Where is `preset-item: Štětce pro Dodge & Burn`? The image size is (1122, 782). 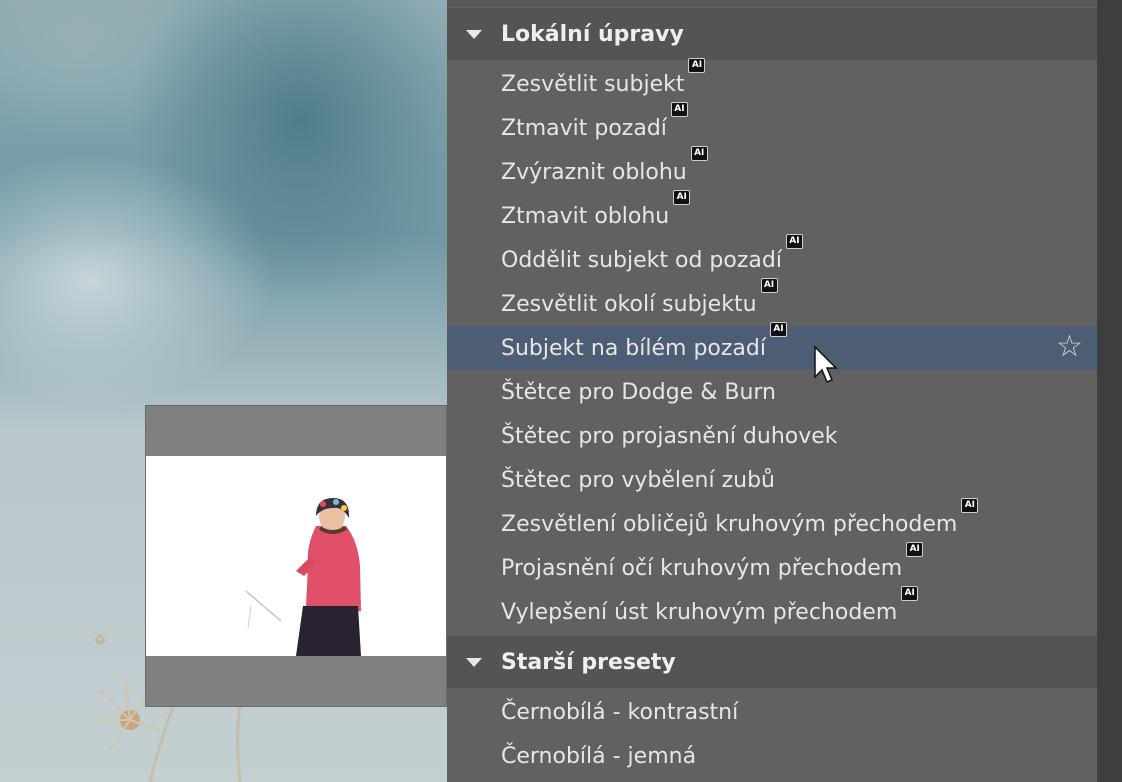 preset-item: Štětce pro Dodge & Burn is located at coordinates (772, 392).